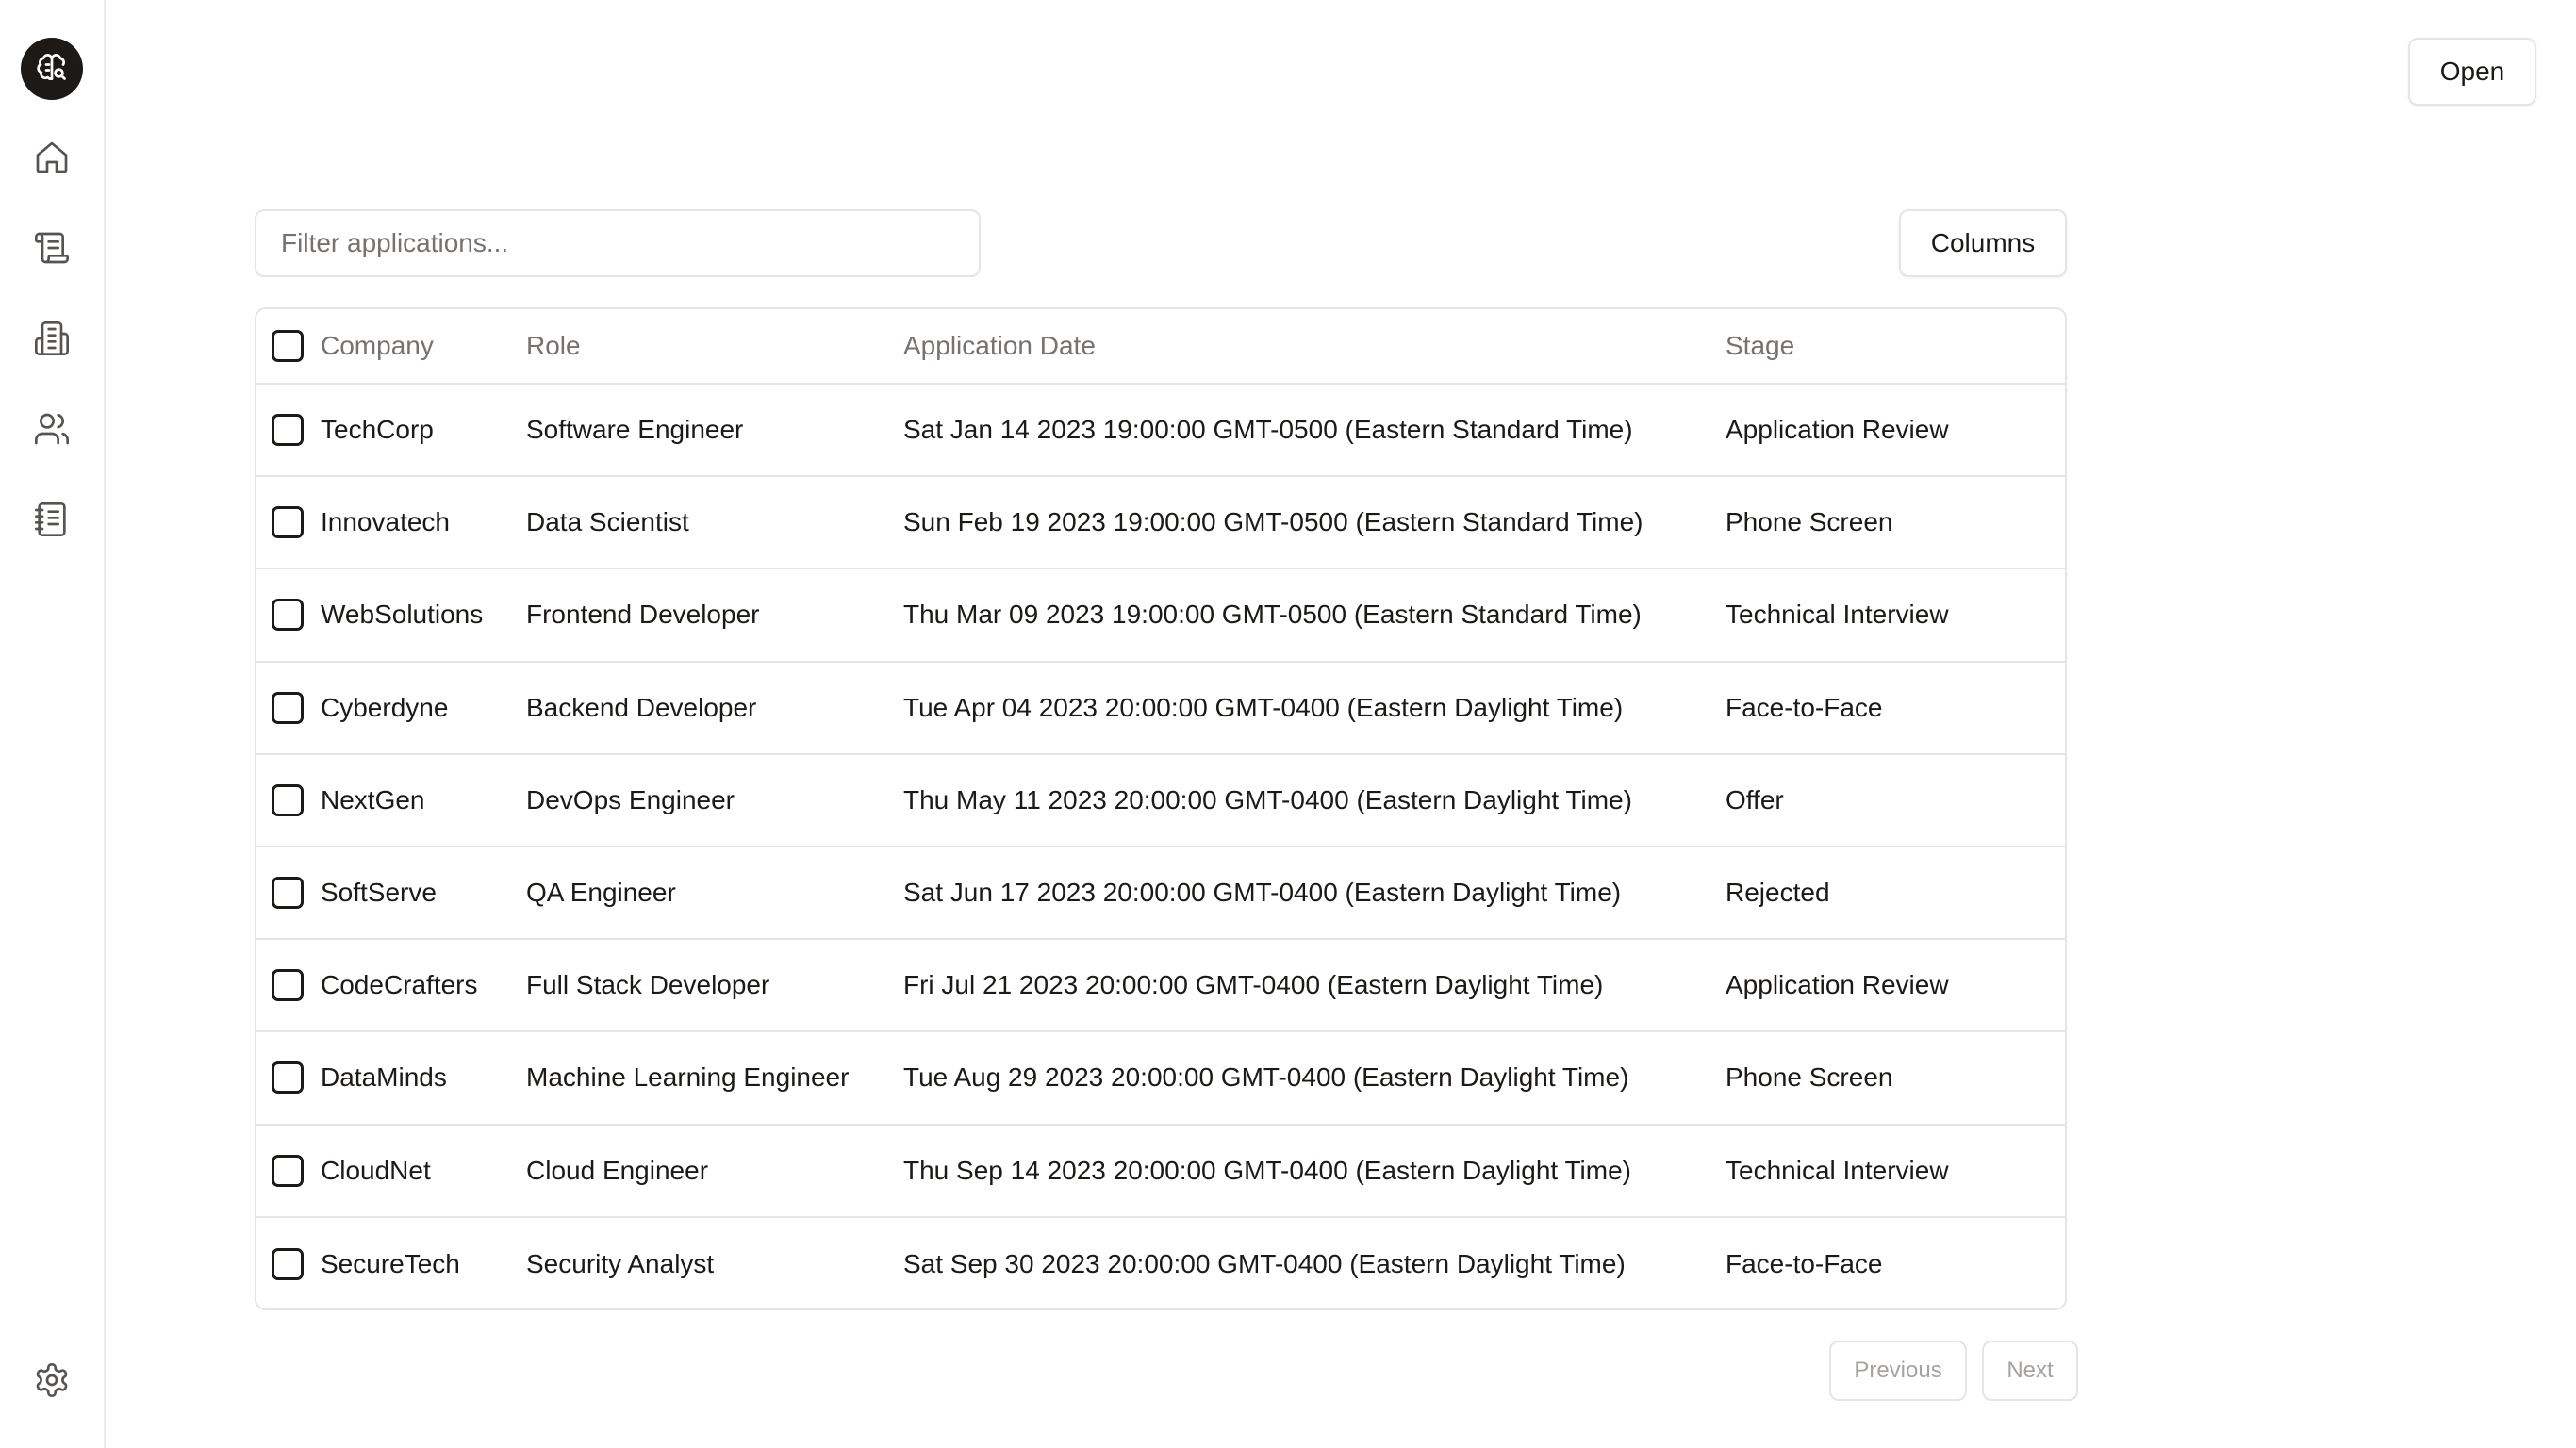 Image resolution: width=2576 pixels, height=1448 pixels. Describe the element at coordinates (617, 1170) in the screenshot. I see `cell-role: Cloud Engineer` at that location.